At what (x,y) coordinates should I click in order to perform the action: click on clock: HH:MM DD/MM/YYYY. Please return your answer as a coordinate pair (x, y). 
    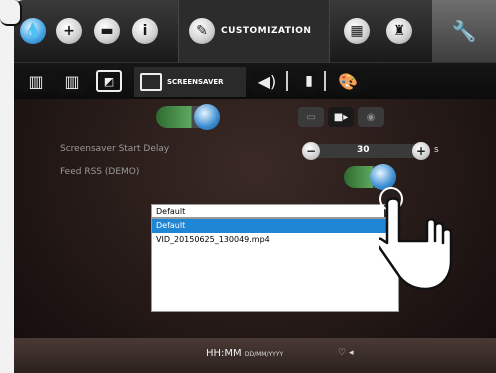
    Looking at the image, I should click on (244, 353).